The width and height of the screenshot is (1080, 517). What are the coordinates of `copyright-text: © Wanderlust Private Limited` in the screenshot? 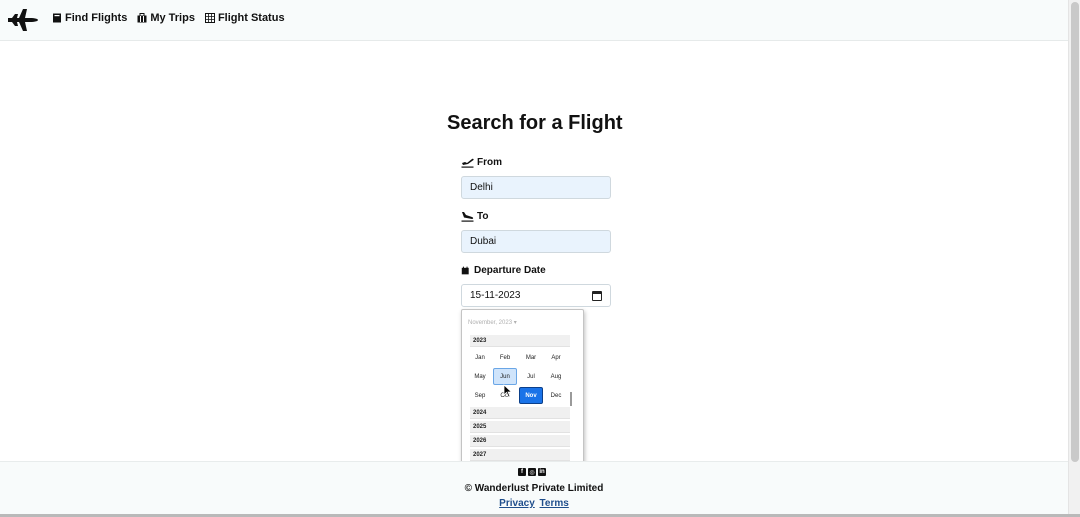 It's located at (534, 488).